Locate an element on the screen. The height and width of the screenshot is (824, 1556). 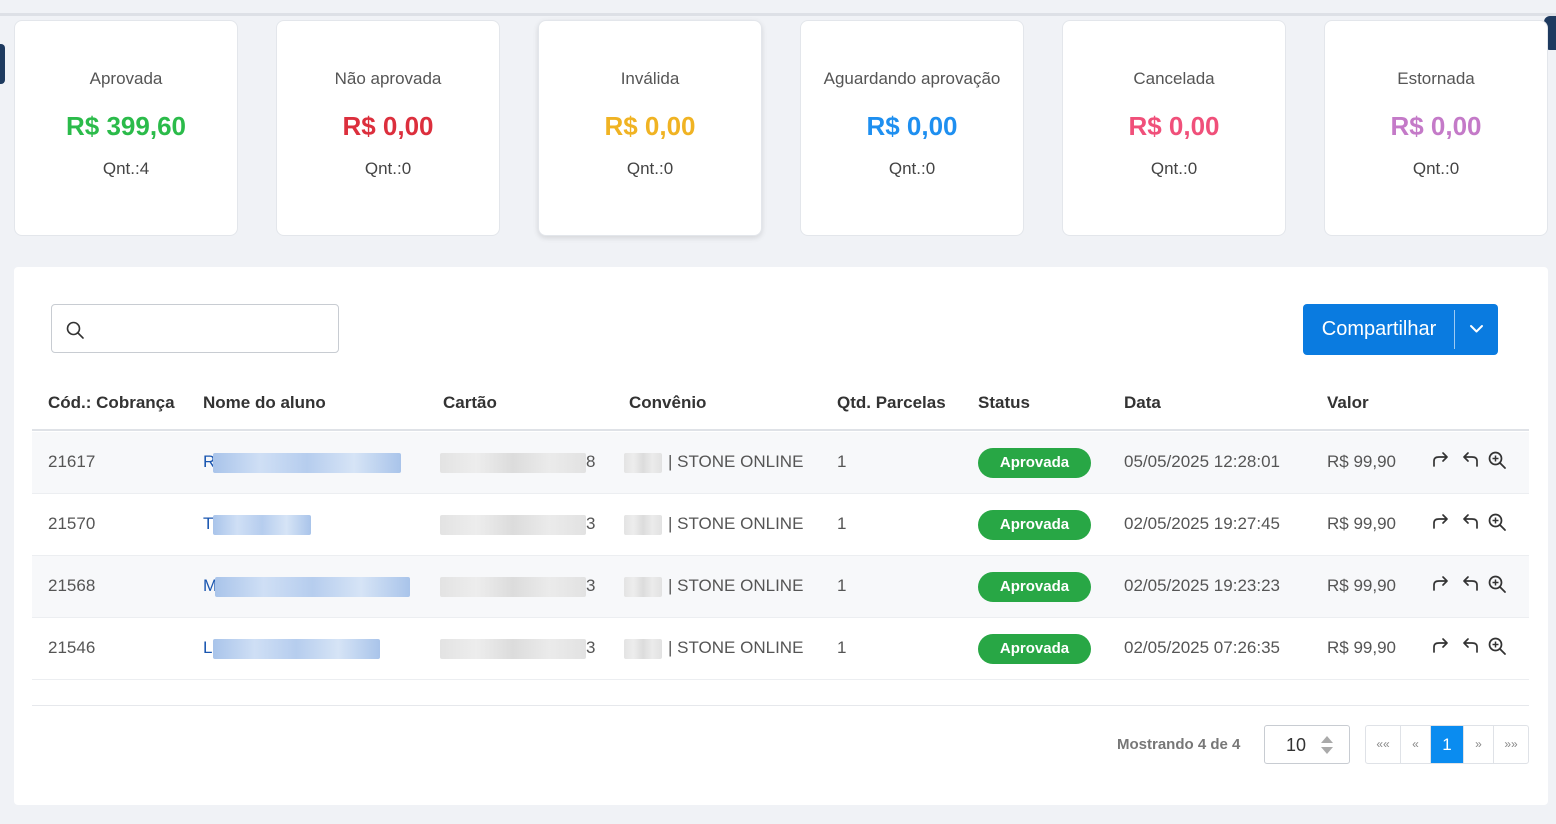
card-last-digit: 8 is located at coordinates (591, 461).